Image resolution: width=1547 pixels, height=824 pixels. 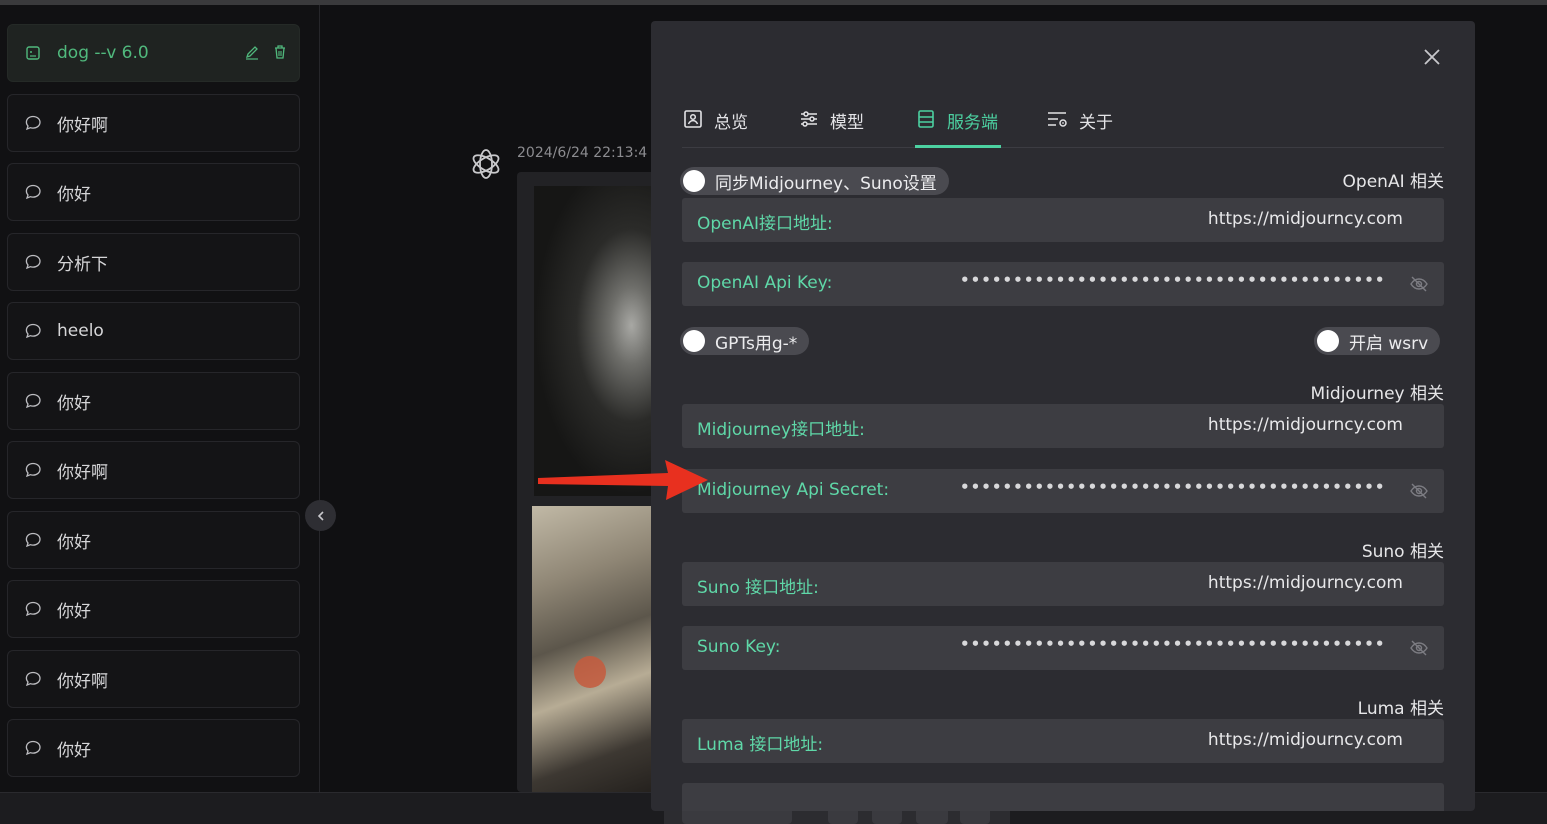 I want to click on toggle-label: 开启 wsrv, so click(x=1389, y=343).